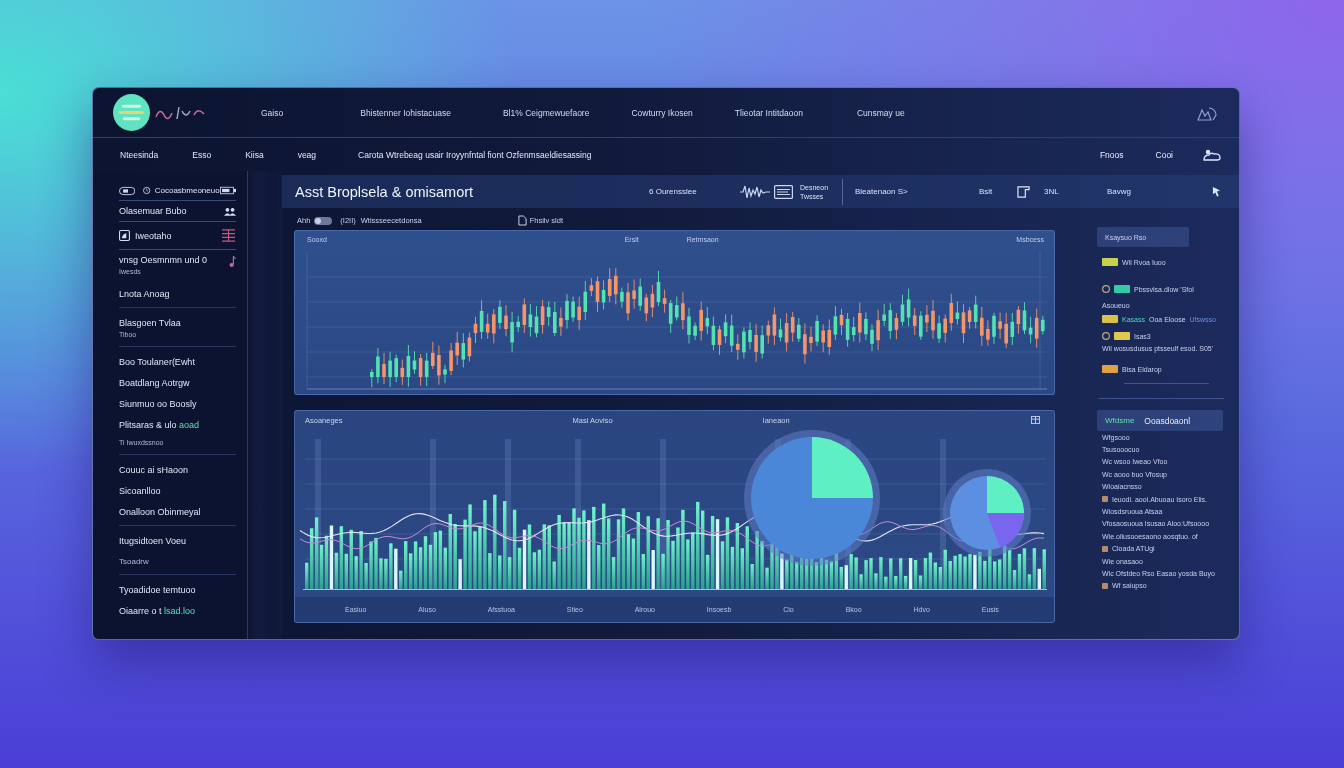  What do you see at coordinates (177, 236) in the screenshot?
I see `sidebar-item: Iweotaho` at bounding box center [177, 236].